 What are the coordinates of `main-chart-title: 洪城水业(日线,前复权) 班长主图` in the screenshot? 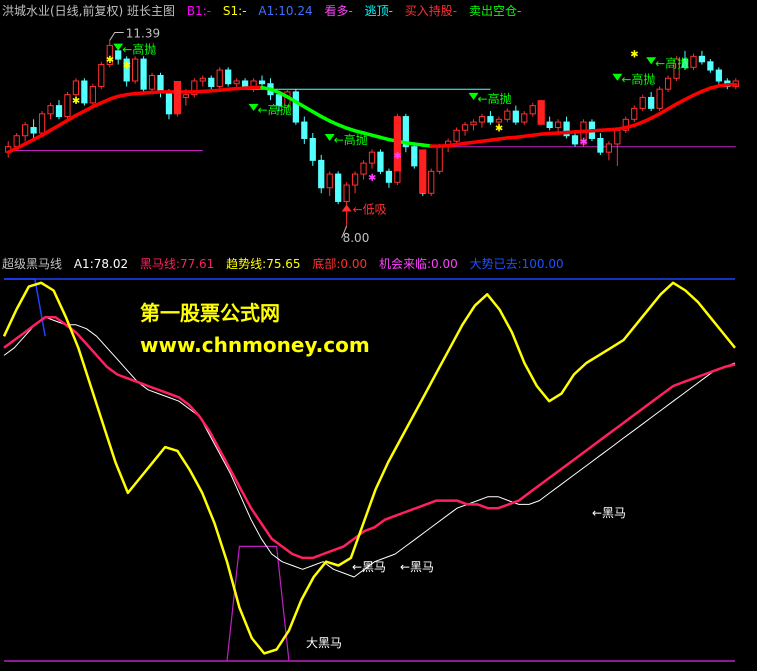 It's located at (88, 11).